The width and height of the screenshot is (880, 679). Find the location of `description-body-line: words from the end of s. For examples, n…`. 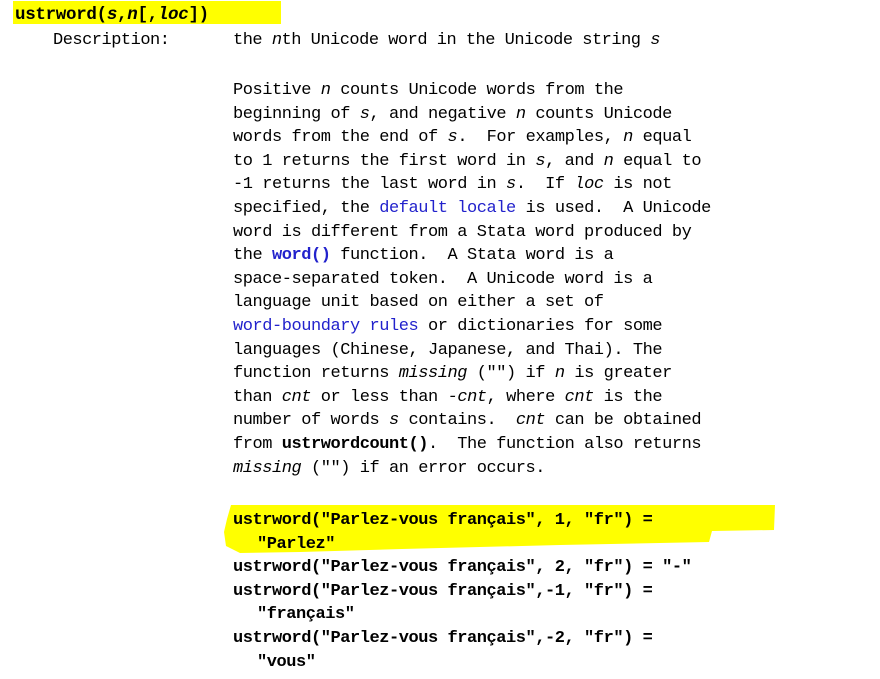

description-body-line: words from the end of s. For examples, n… is located at coordinates (462, 138).